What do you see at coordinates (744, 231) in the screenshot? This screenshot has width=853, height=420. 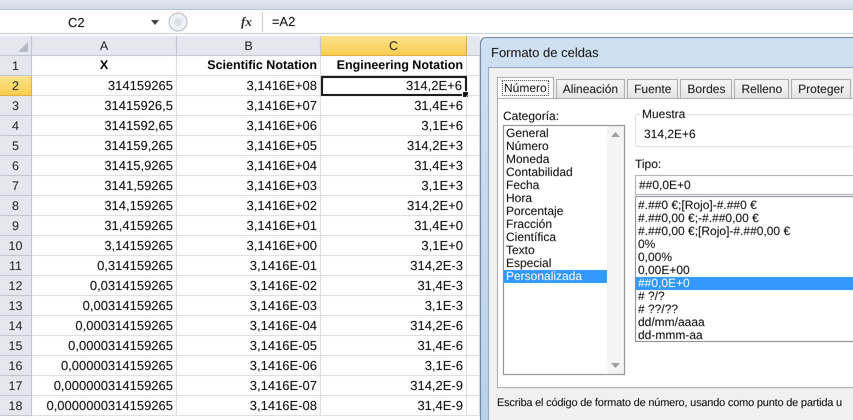 I see `type-item: #.##0,00 €;[Rojo]-#.##0,00 €` at bounding box center [744, 231].